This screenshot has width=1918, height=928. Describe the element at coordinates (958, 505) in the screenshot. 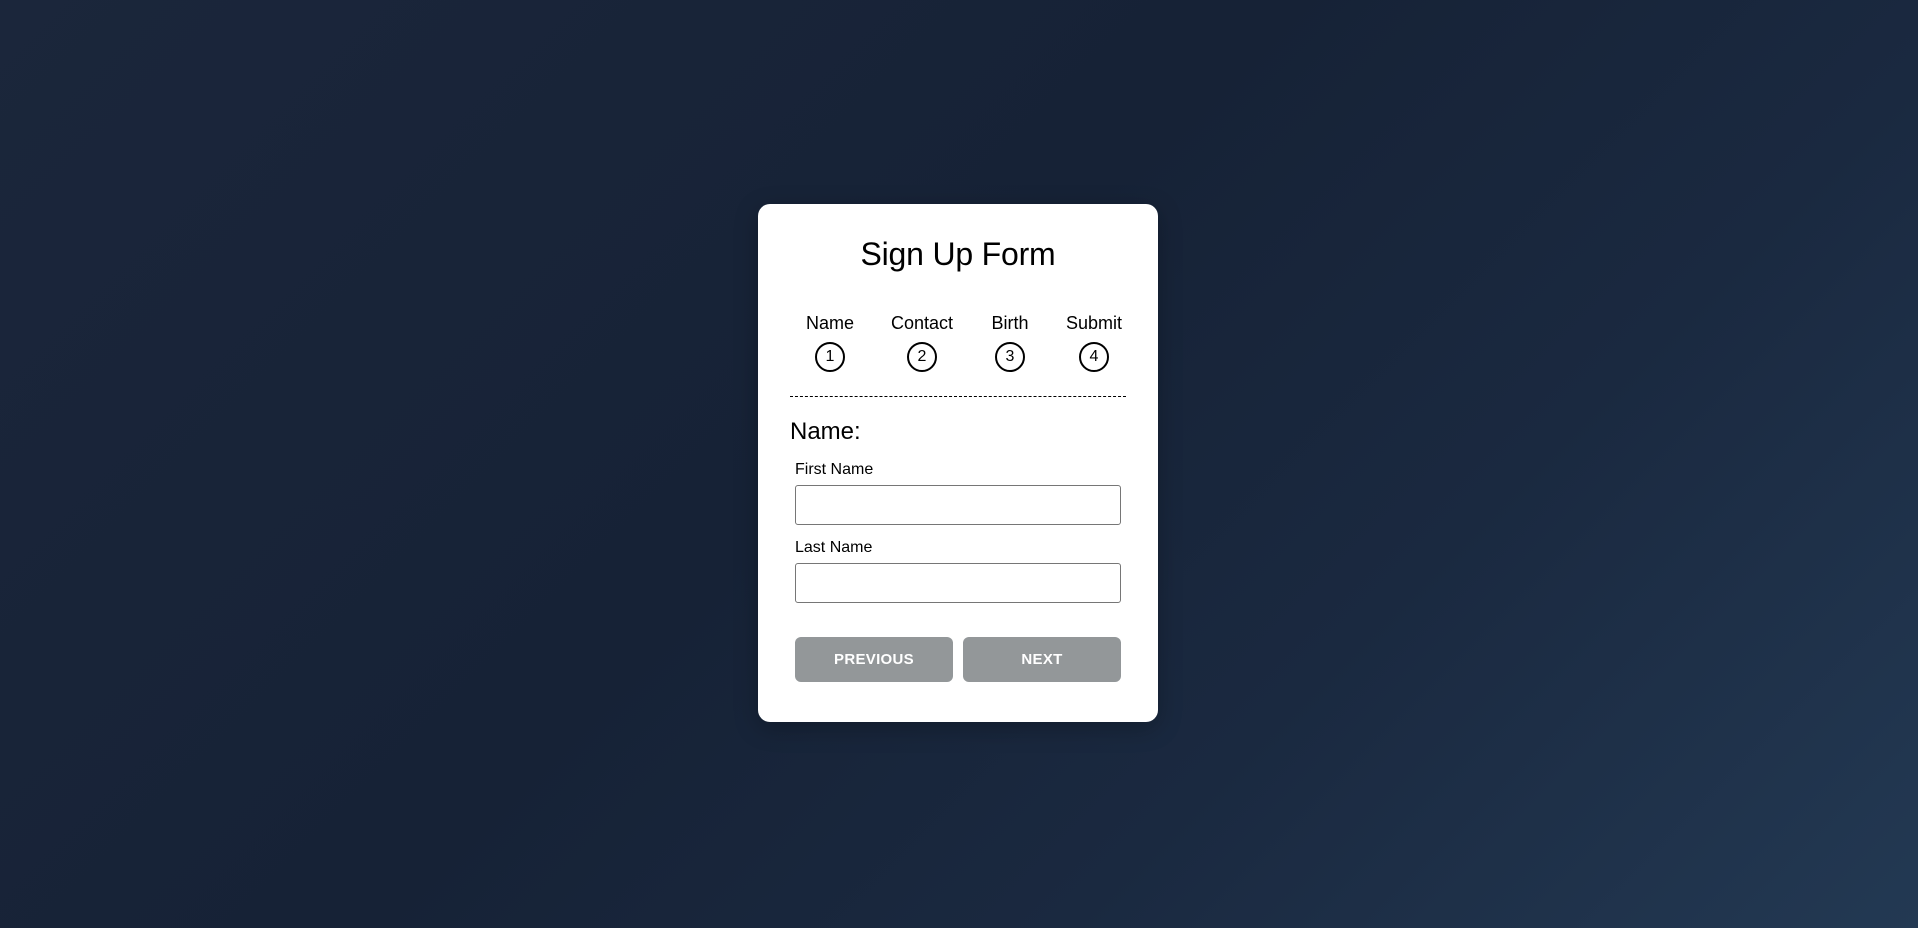

I see `first-name-input` at that location.